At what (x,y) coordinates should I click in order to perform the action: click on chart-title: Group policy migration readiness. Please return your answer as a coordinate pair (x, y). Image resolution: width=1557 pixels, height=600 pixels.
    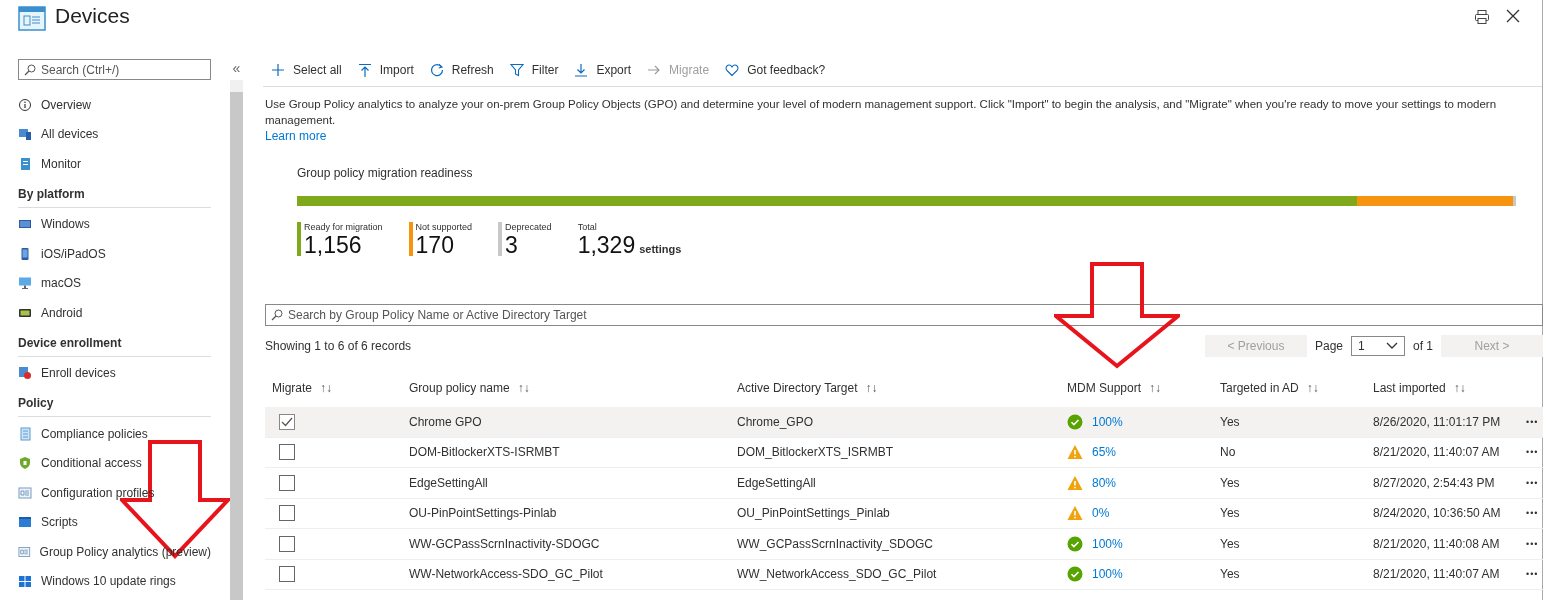
    Looking at the image, I should click on (385, 174).